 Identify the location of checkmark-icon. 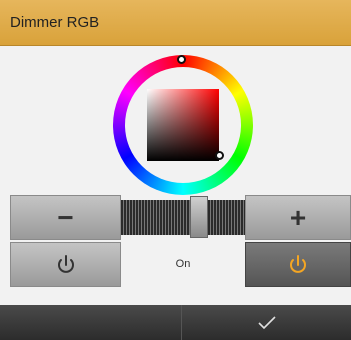
(266, 322).